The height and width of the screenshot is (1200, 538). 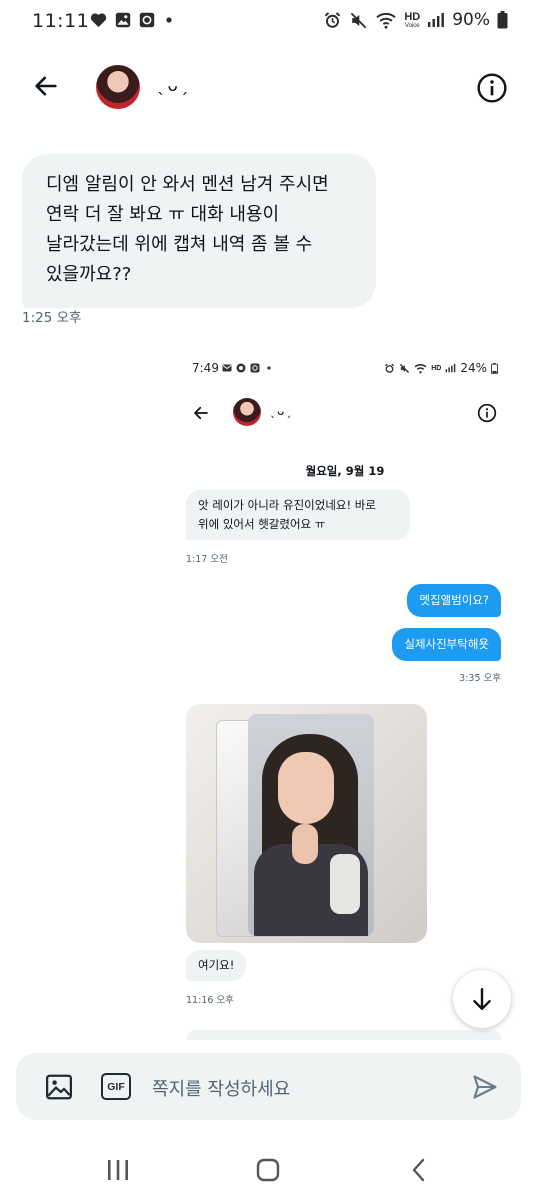 I want to click on chevron-left-icon, so click(x=418, y=1170).